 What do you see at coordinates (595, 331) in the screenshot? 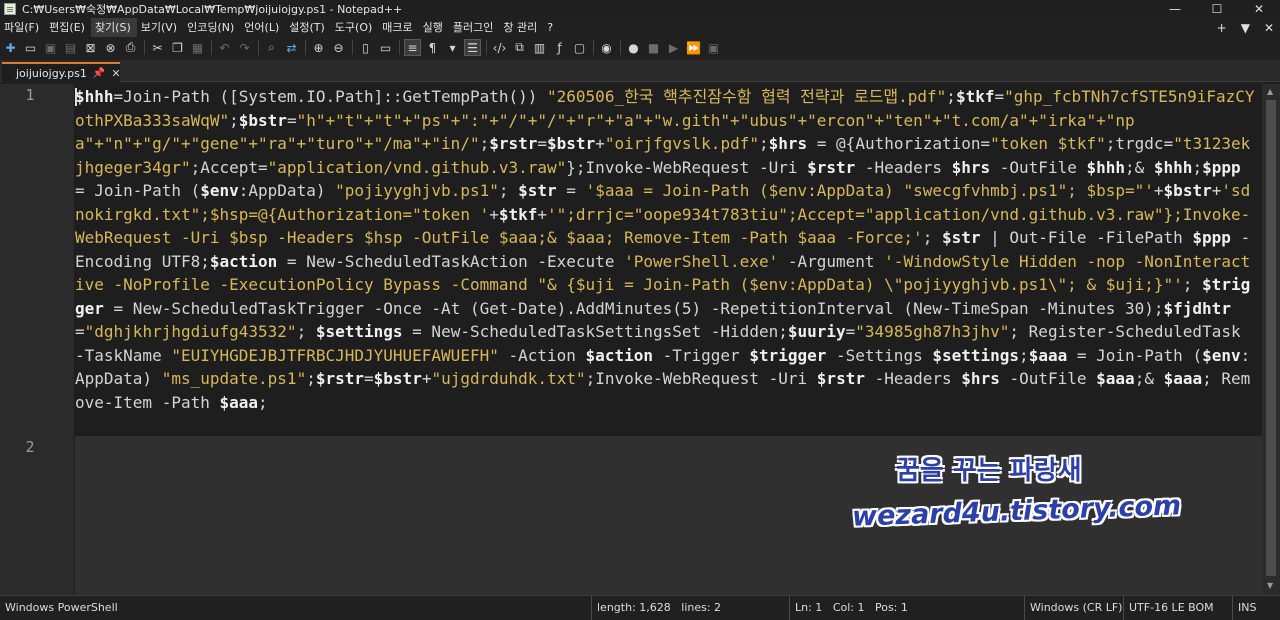
I see `code-text: = New-ScheduledTaskSettingsSet -Hidden;` at bounding box center [595, 331].